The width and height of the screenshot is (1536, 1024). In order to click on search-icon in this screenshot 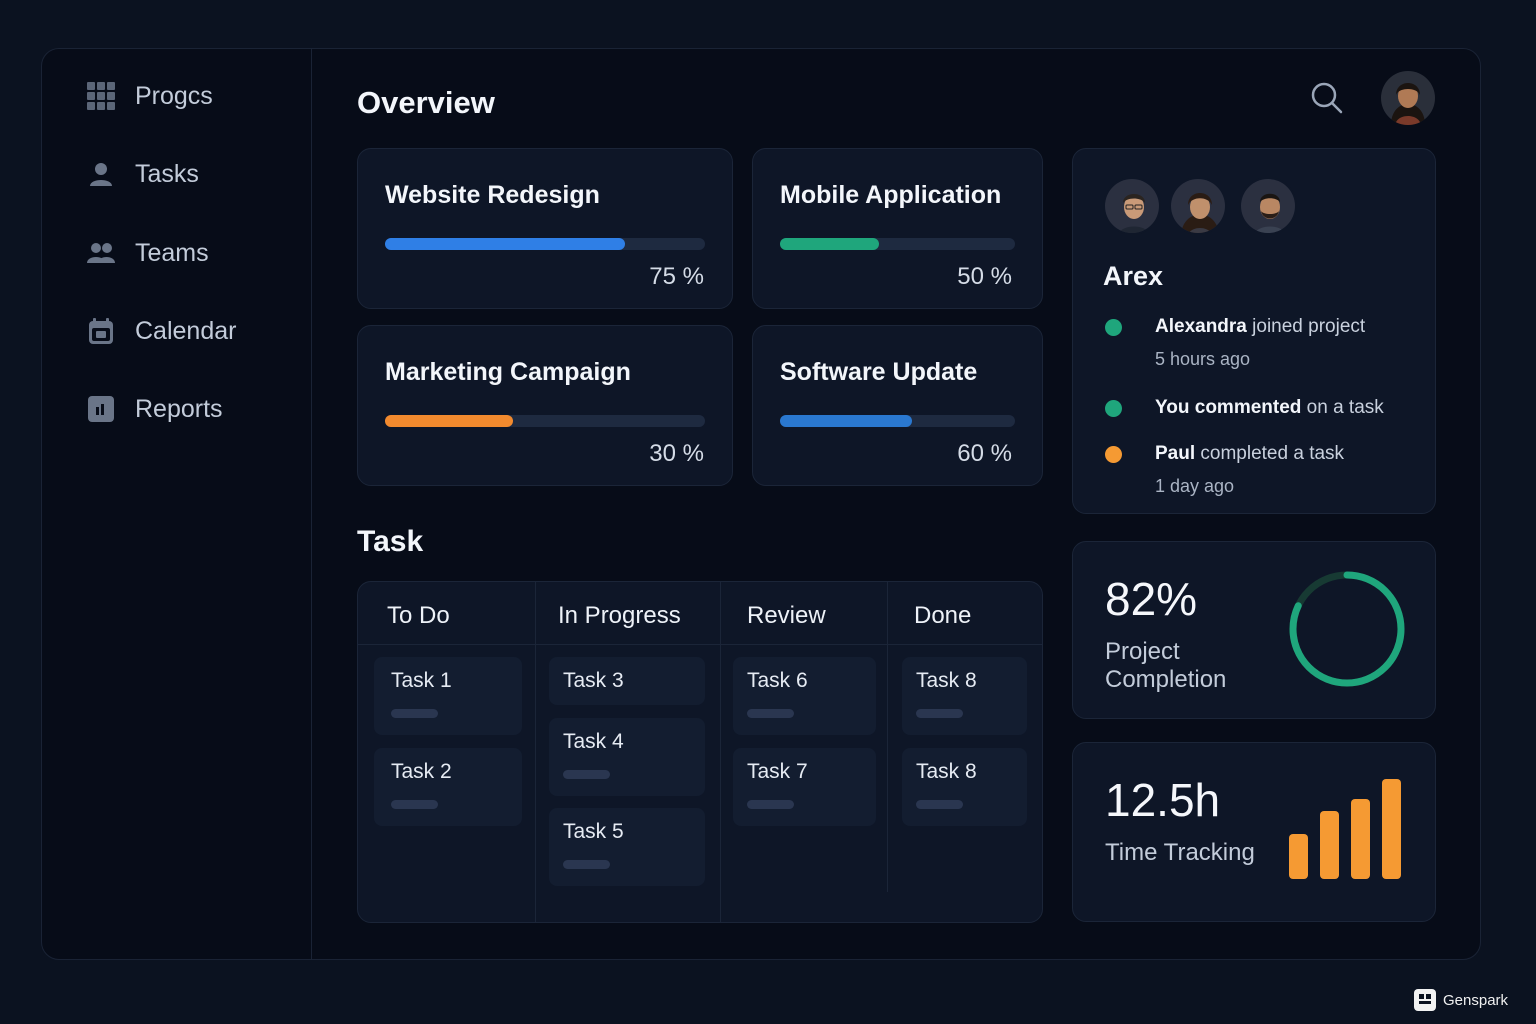, I will do `click(1327, 98)`.